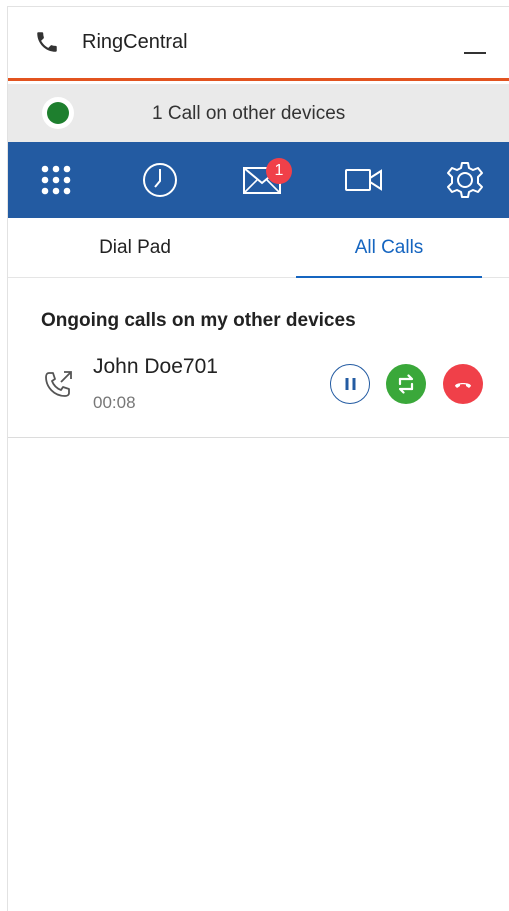 The width and height of the screenshot is (509, 911). I want to click on main-toolbar: 1, so click(258, 180).